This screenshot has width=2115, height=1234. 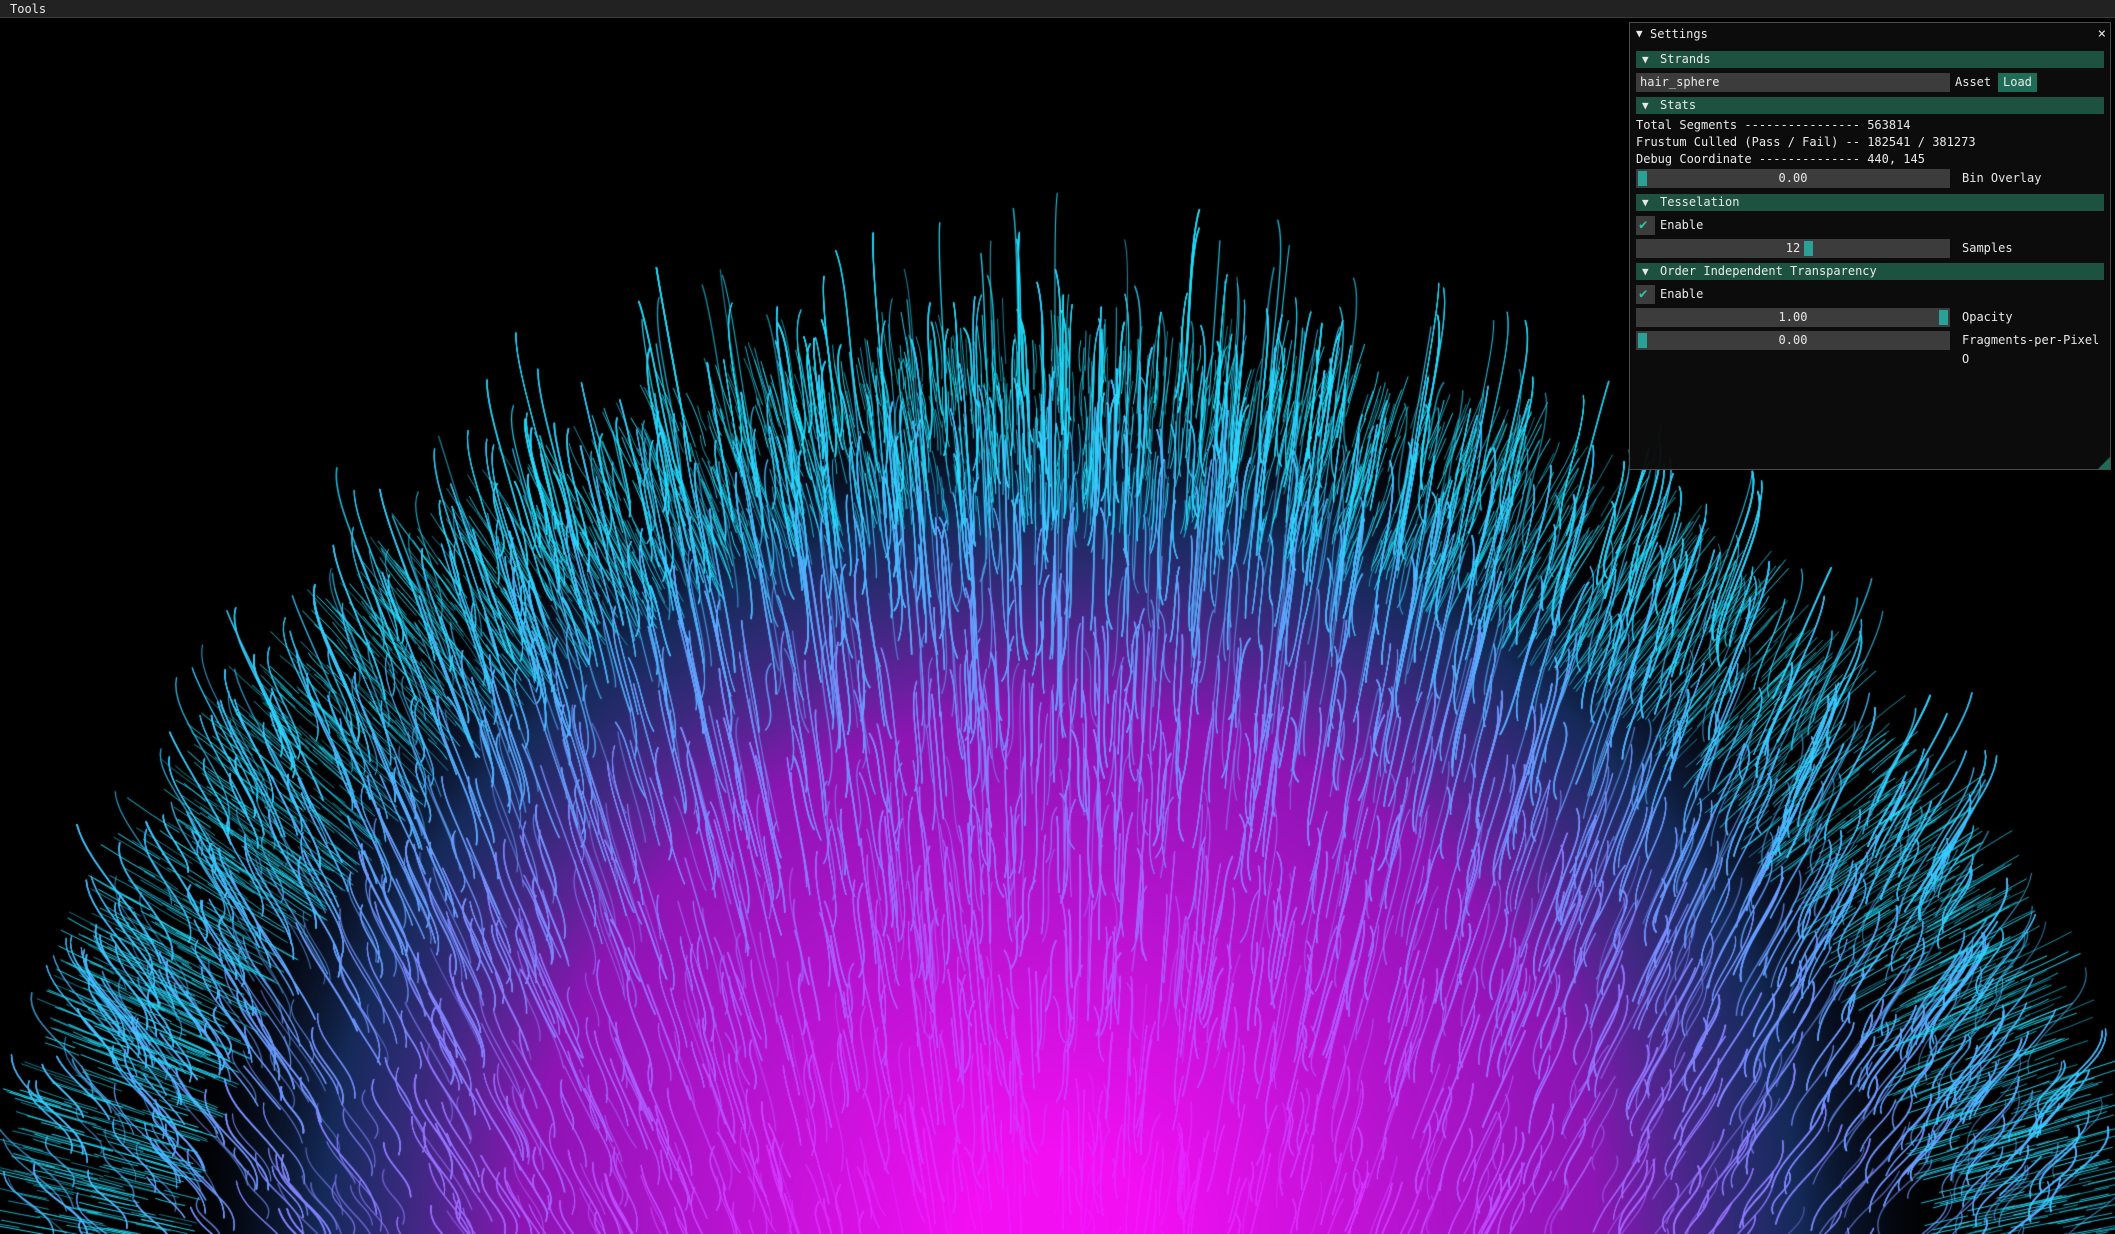 What do you see at coordinates (1768, 271) in the screenshot?
I see `oit-header-label: Order Independent Transparency` at bounding box center [1768, 271].